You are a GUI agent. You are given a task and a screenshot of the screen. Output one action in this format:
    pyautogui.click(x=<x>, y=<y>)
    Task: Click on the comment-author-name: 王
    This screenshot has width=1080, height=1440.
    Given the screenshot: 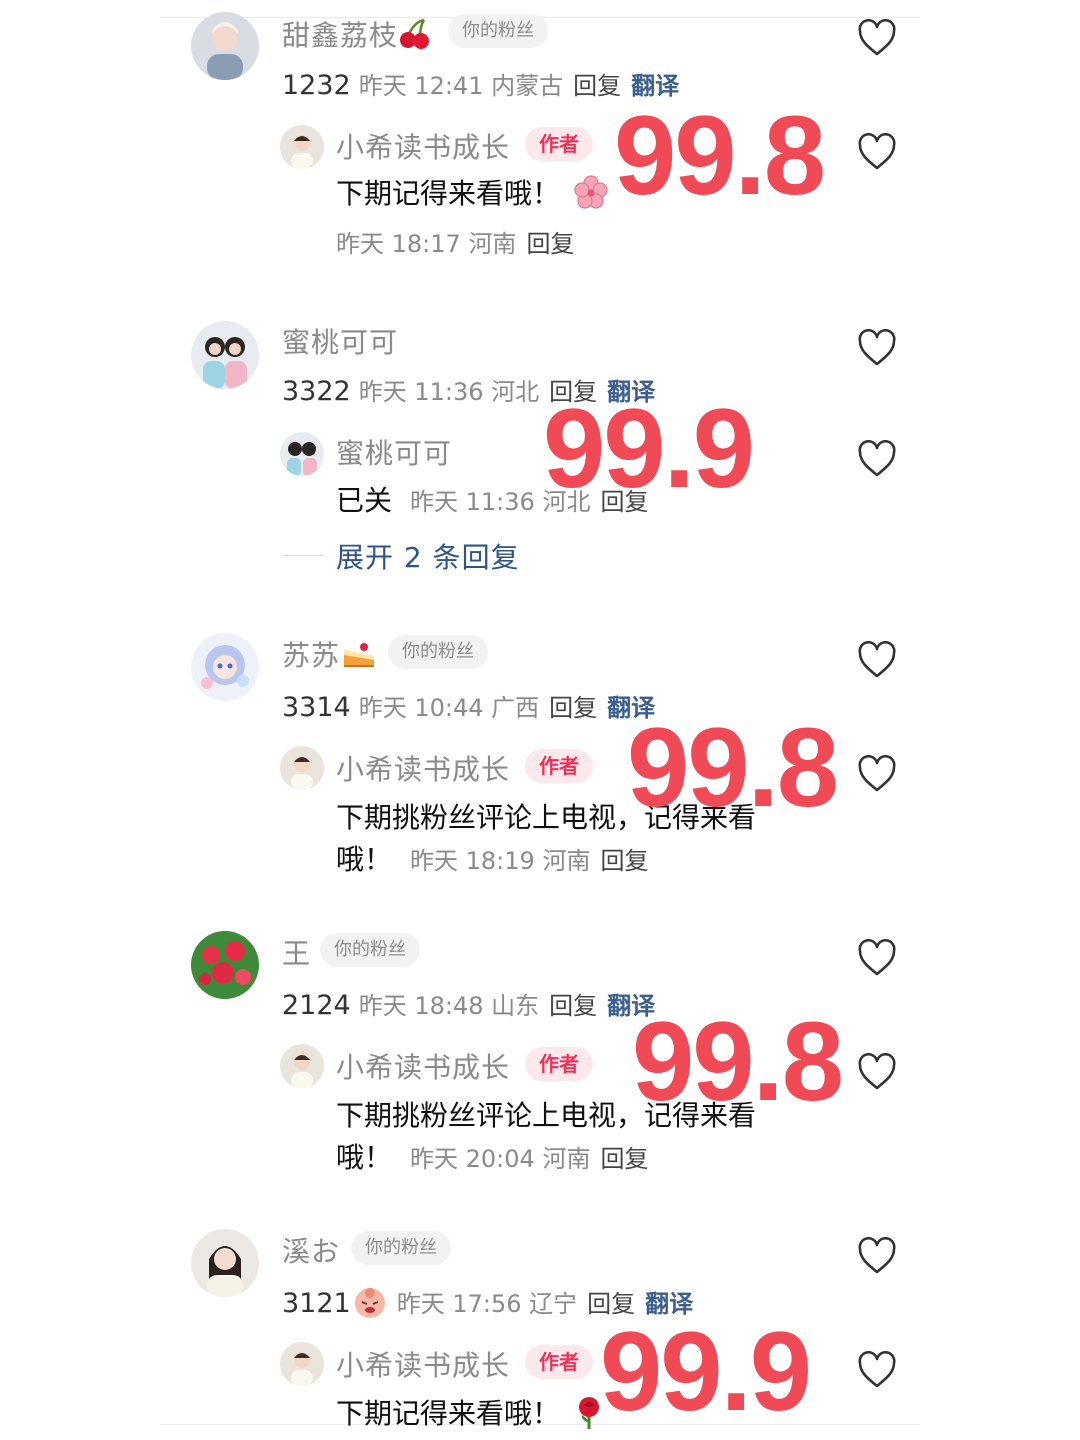 What is the action you would take?
    pyautogui.click(x=296, y=952)
    